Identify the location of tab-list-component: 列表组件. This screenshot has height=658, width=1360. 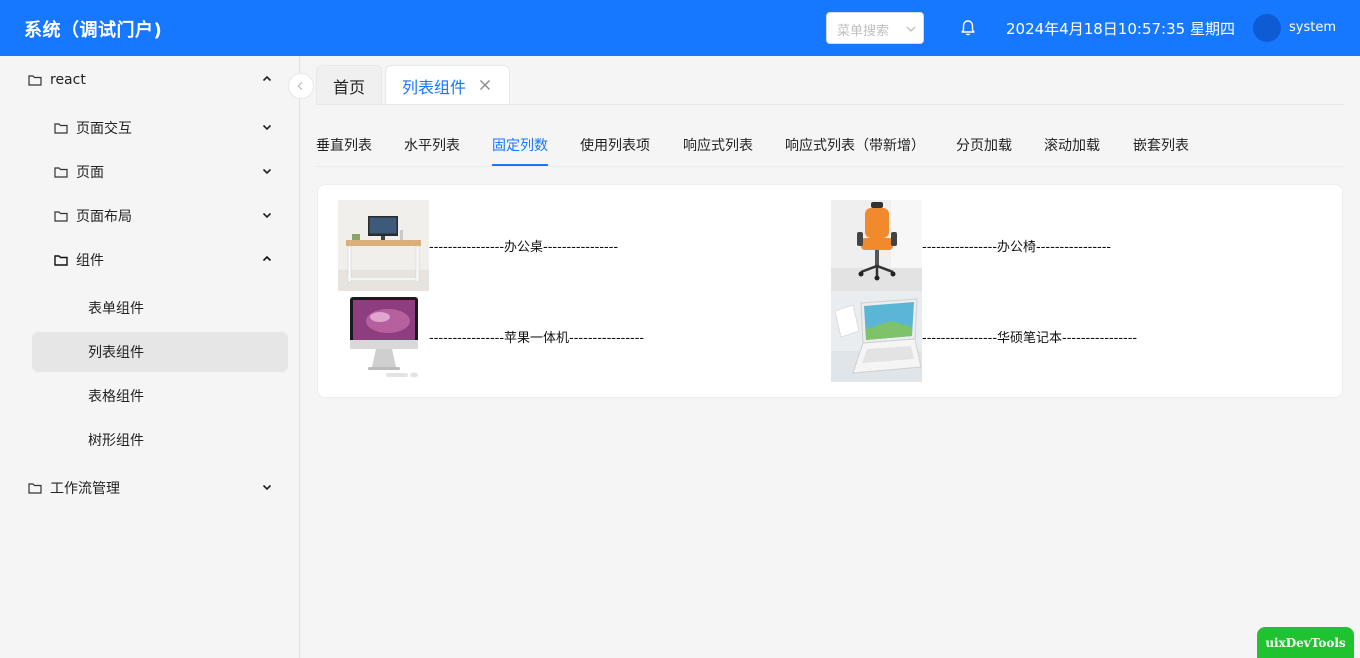
(447, 85).